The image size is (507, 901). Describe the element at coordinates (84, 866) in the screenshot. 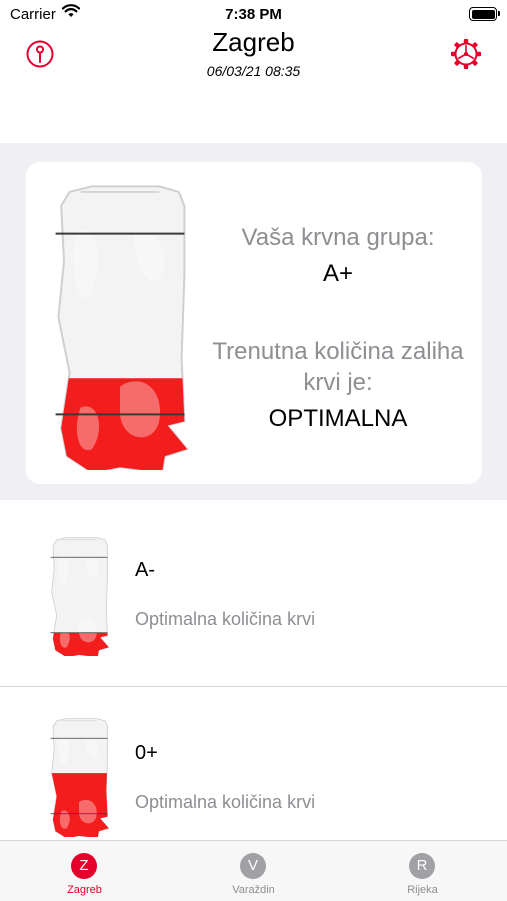

I see `tab-icon-z: Z` at that location.